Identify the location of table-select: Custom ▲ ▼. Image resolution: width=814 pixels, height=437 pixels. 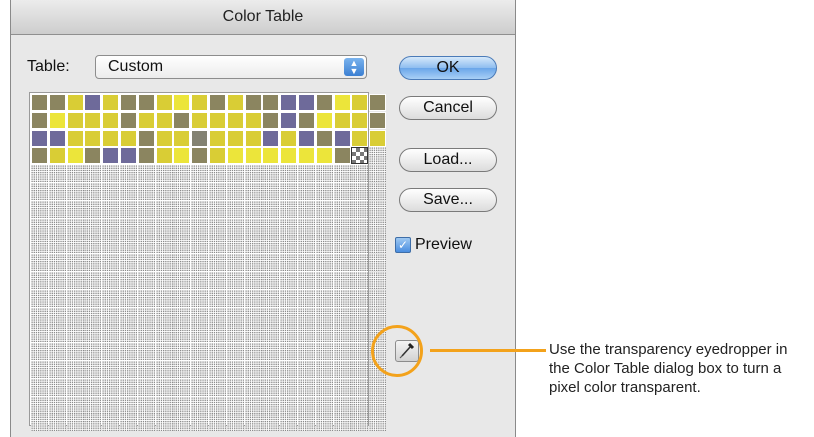
(231, 67).